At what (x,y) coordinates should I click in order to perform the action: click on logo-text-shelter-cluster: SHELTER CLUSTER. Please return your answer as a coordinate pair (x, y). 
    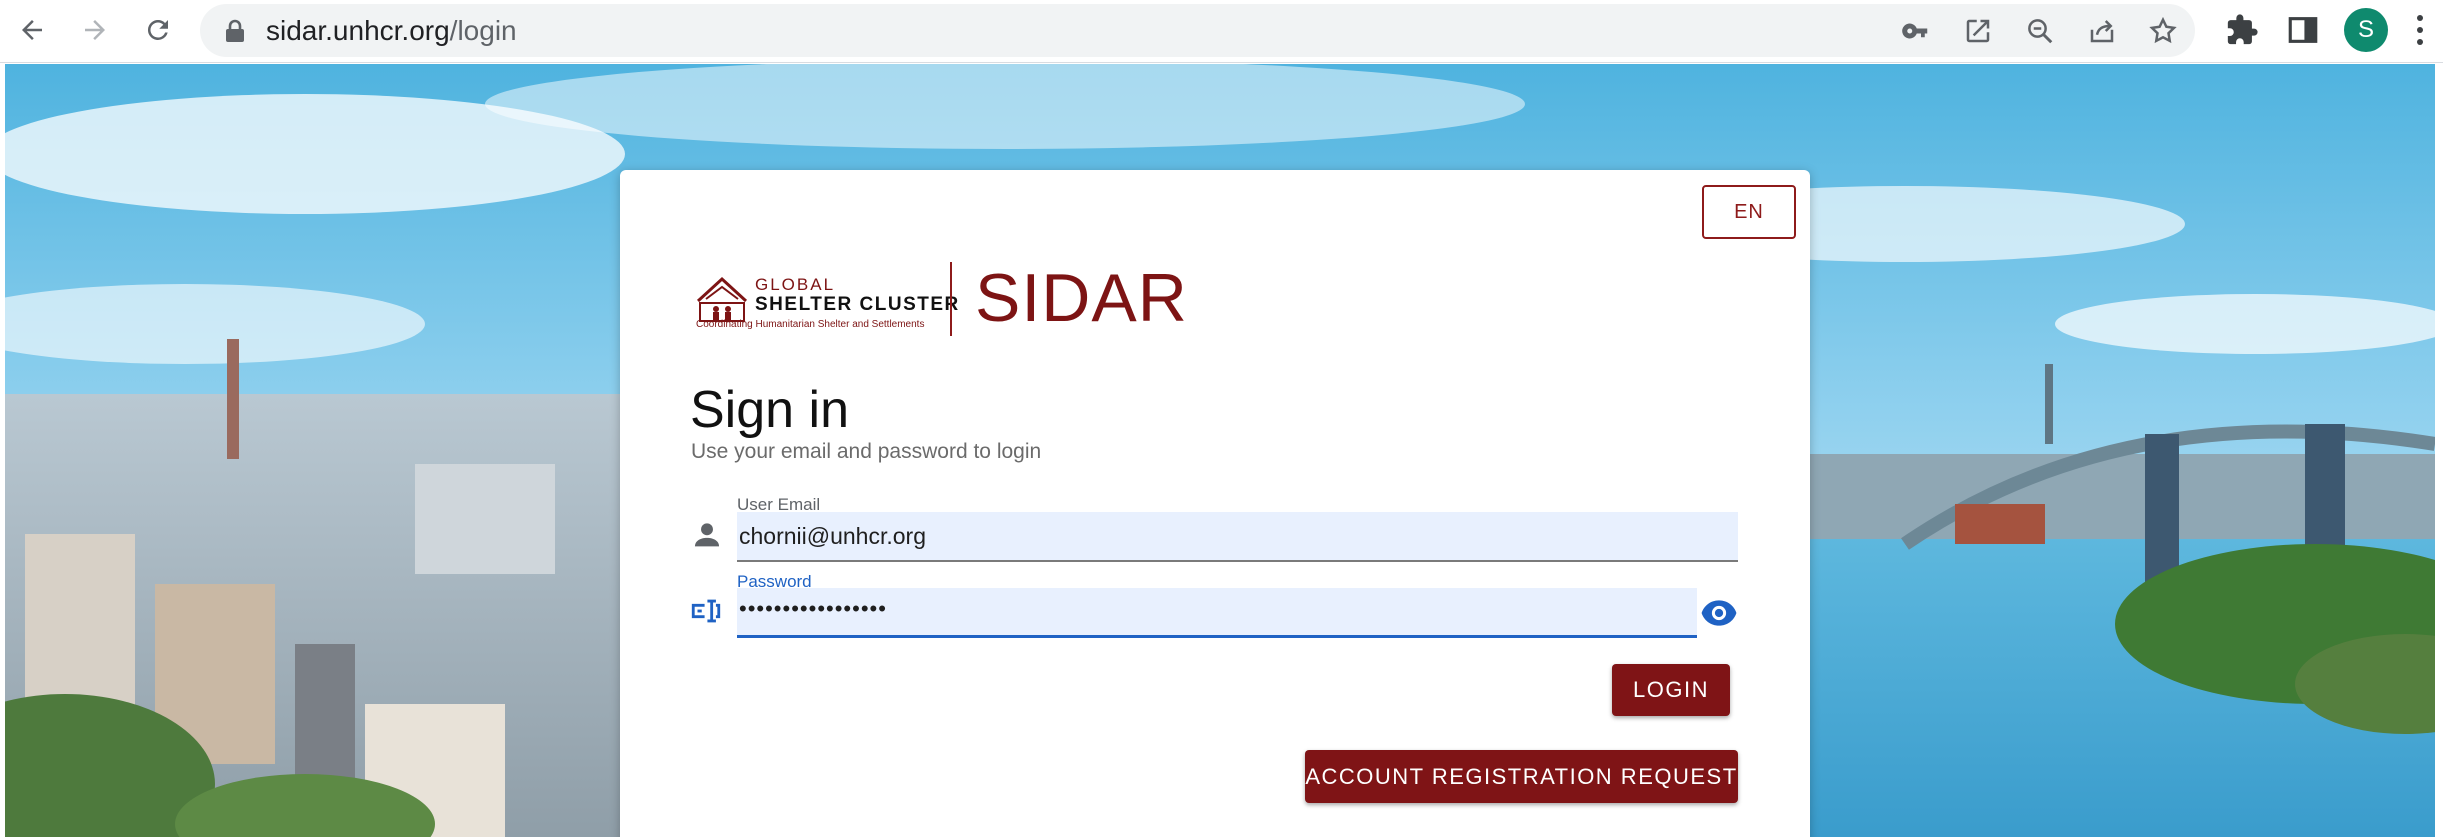
    Looking at the image, I should click on (857, 304).